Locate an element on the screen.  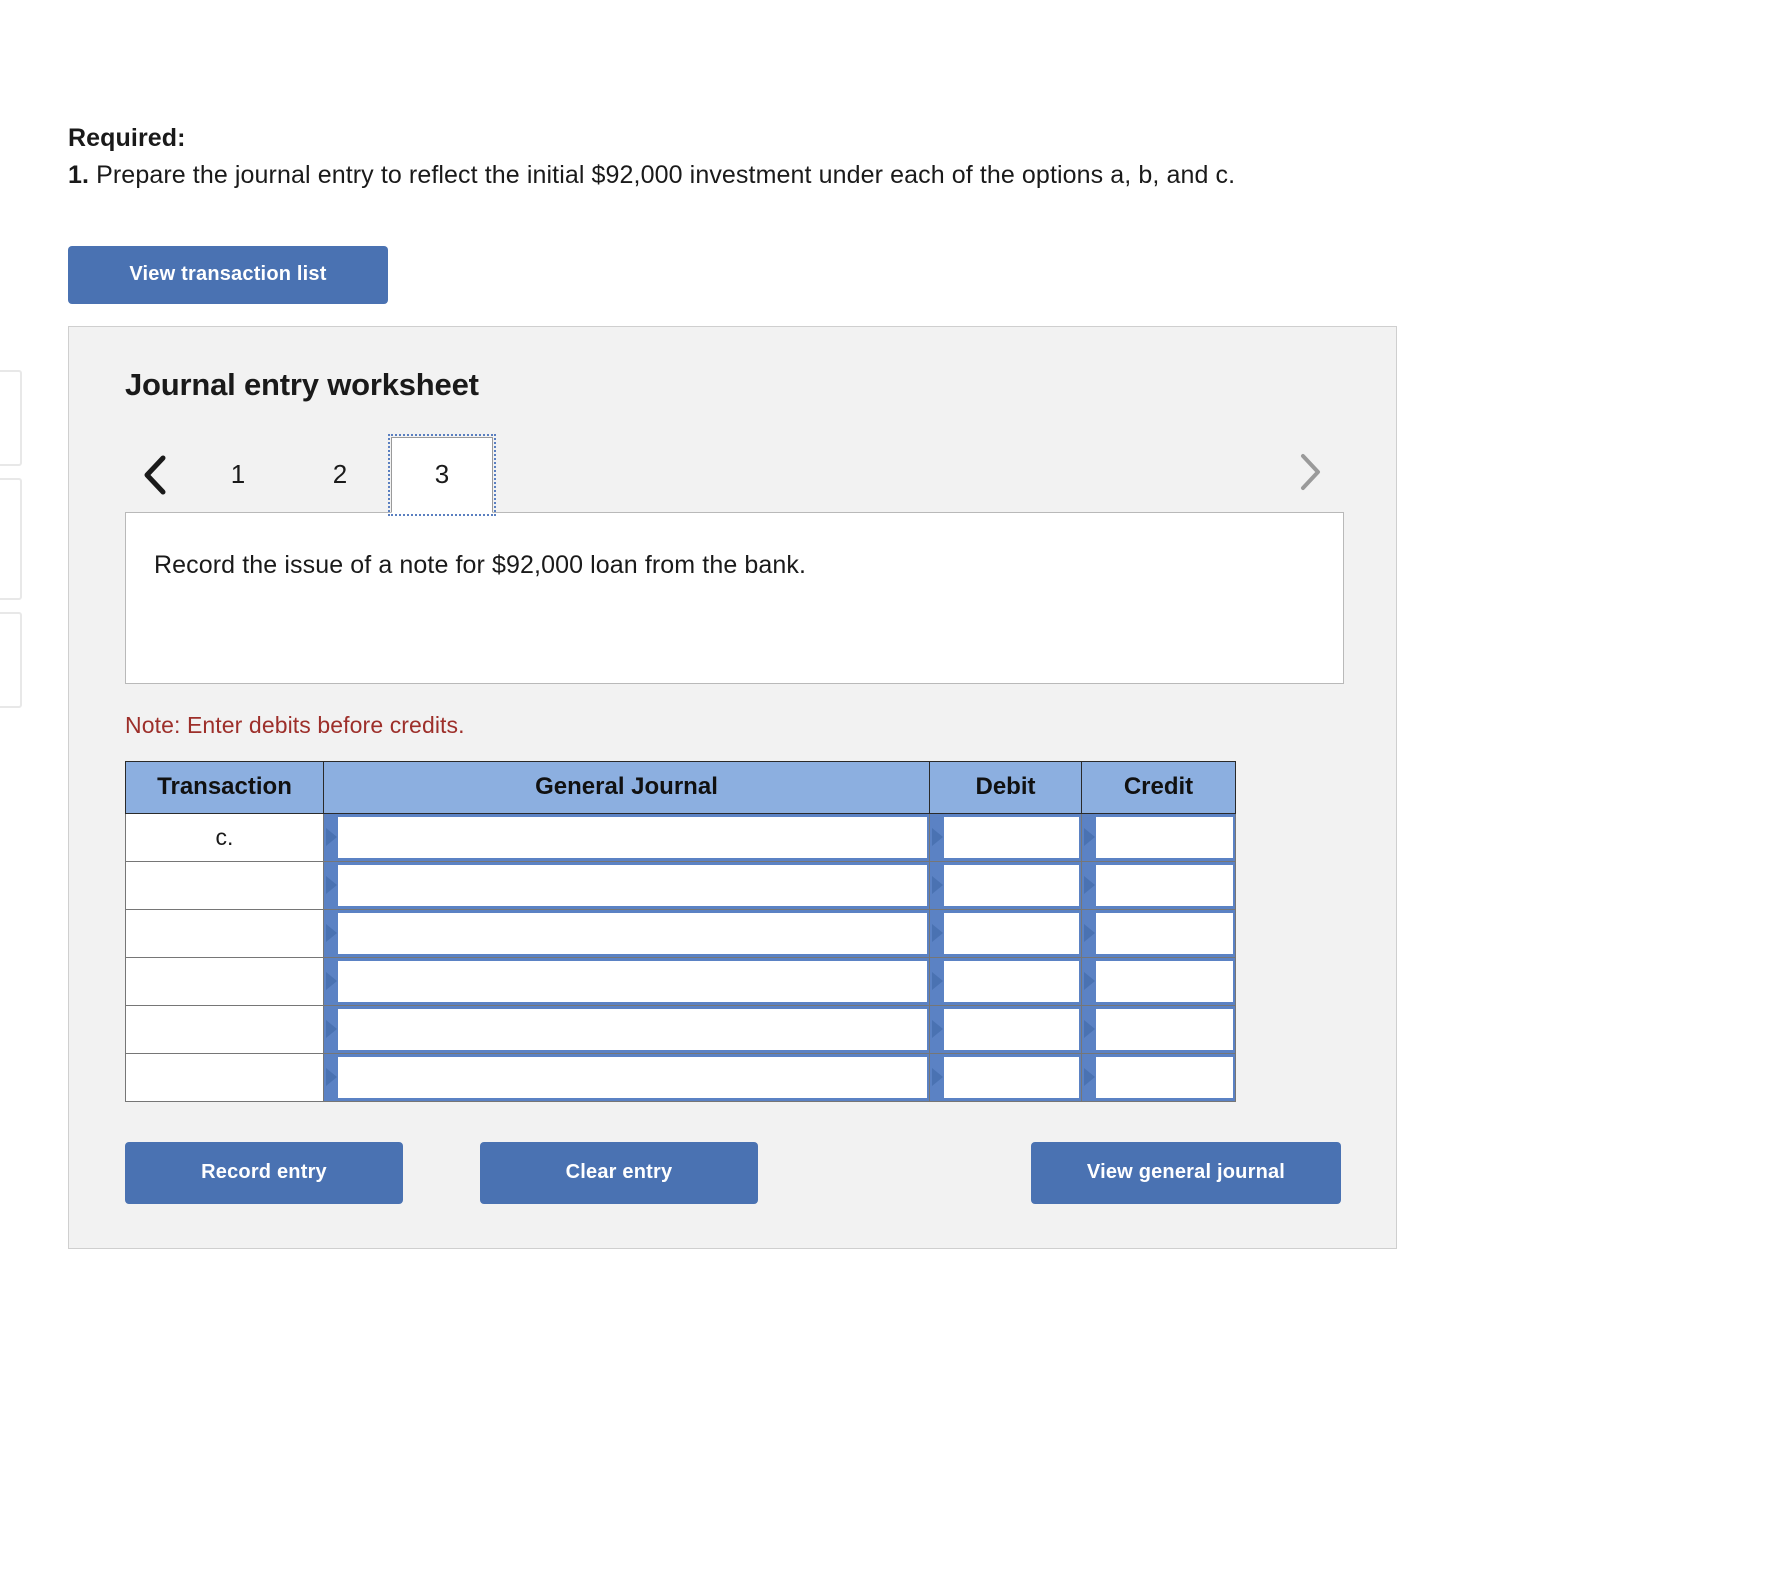
required-heading: Required: is located at coordinates (127, 138).